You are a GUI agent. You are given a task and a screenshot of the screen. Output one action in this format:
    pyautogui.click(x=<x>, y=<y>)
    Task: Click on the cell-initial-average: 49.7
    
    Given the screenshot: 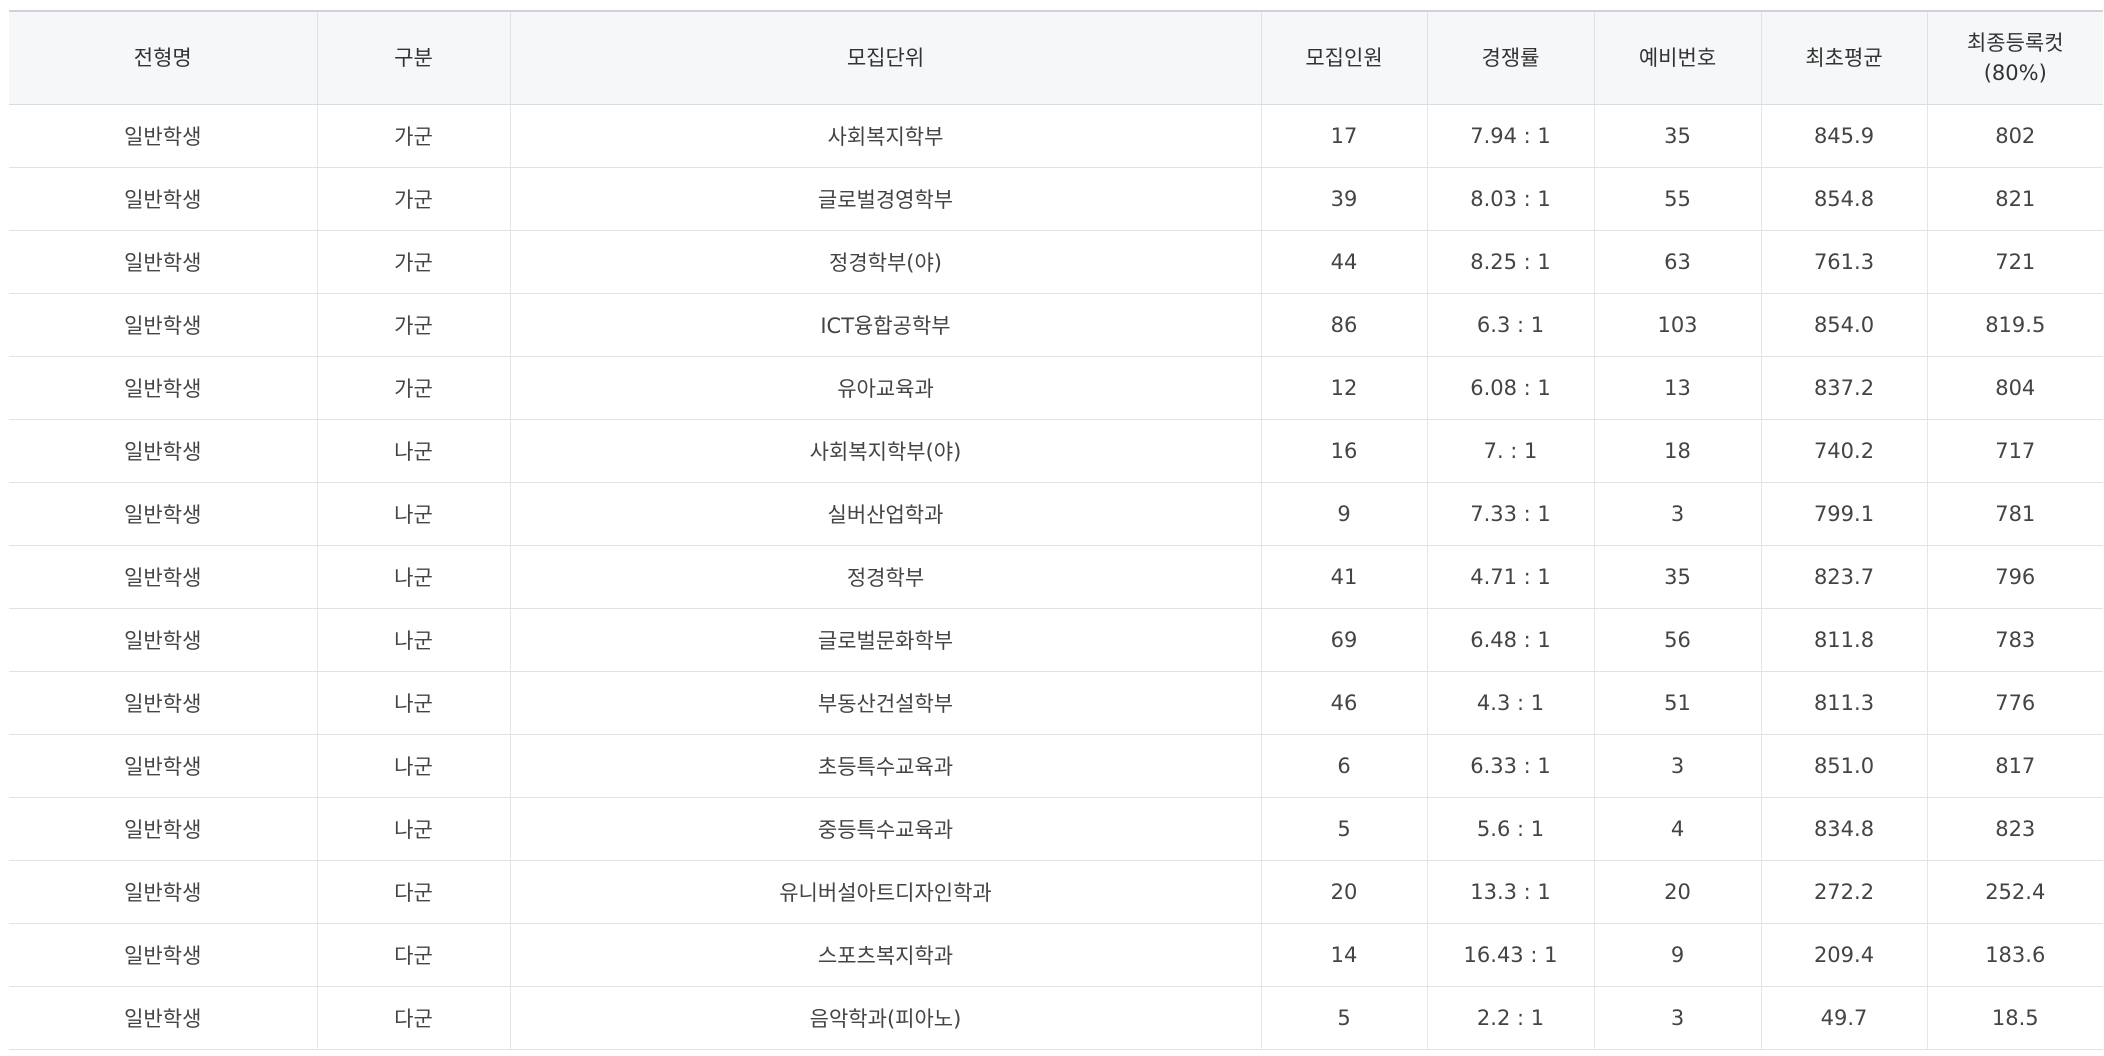 What is the action you would take?
    pyautogui.click(x=1844, y=1018)
    